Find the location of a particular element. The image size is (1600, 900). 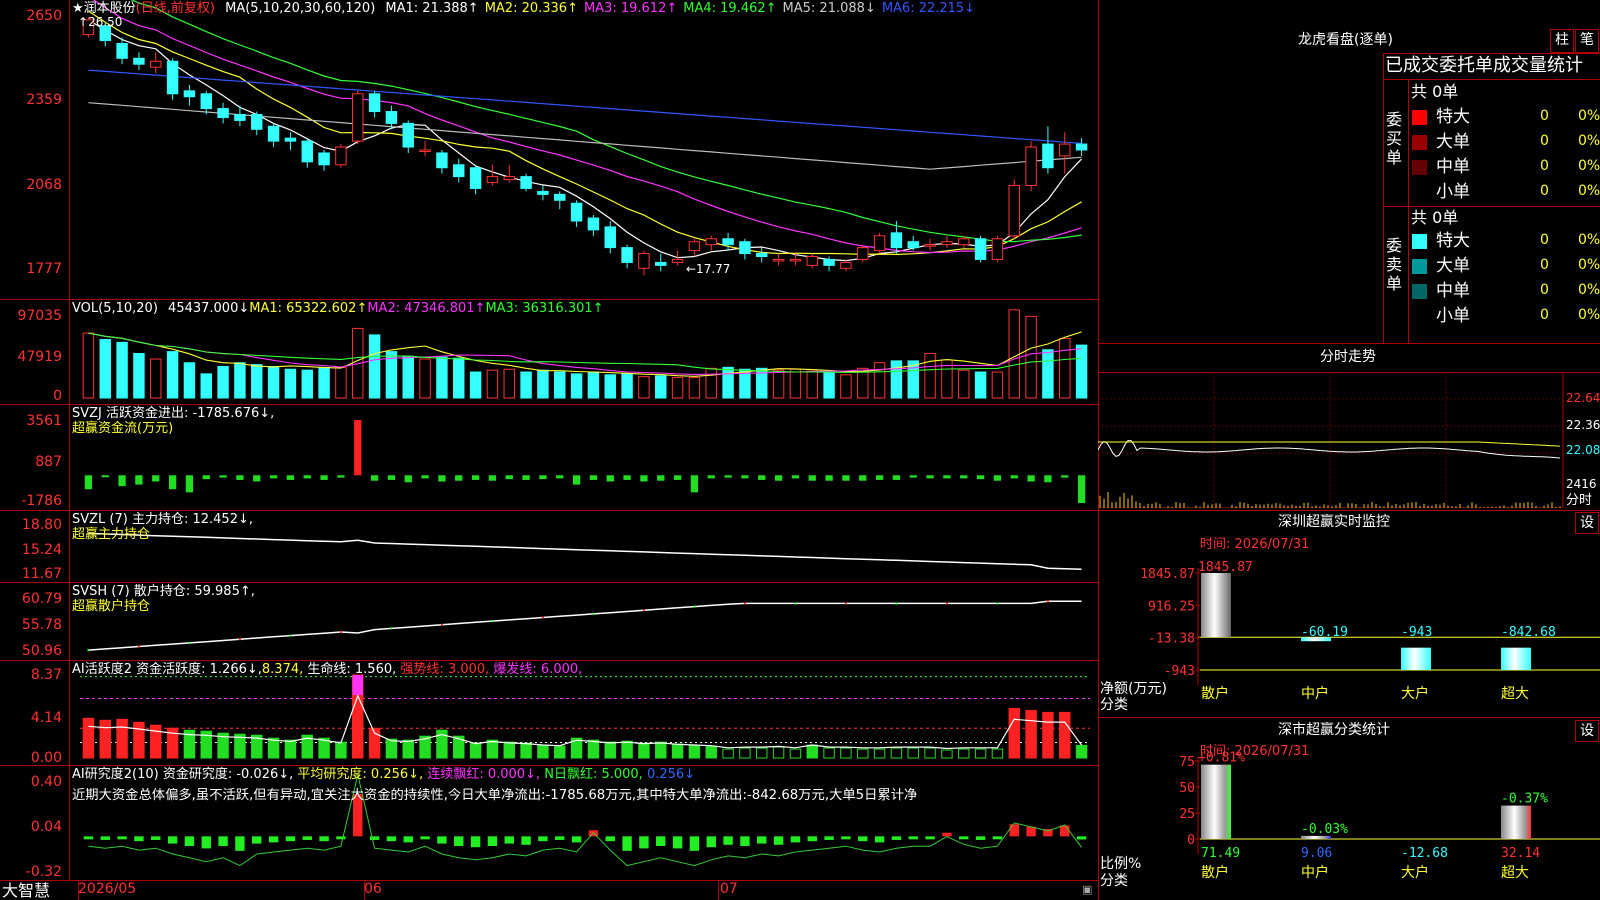

sh-category: 大户 is located at coordinates (1415, 872).